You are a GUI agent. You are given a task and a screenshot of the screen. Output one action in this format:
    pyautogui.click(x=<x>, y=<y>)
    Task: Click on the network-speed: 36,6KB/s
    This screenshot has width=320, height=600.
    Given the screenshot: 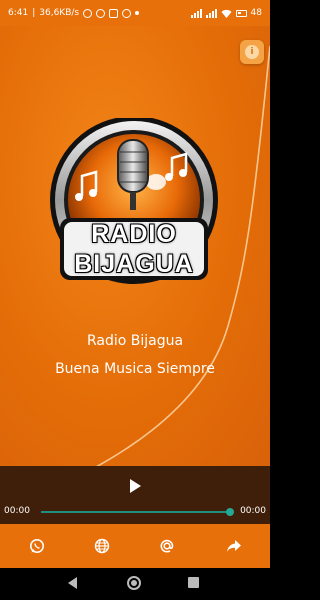 What is the action you would take?
    pyautogui.click(x=59, y=13)
    